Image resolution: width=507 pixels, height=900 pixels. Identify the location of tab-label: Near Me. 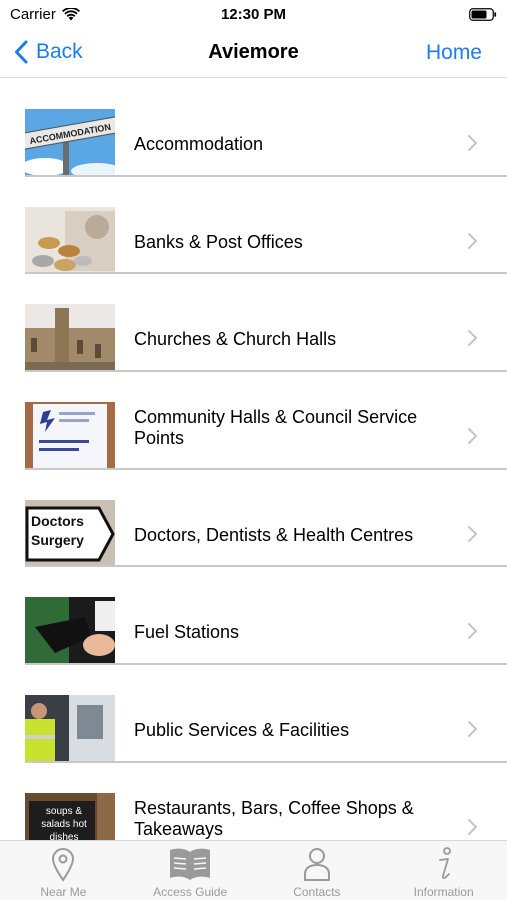
(63, 892).